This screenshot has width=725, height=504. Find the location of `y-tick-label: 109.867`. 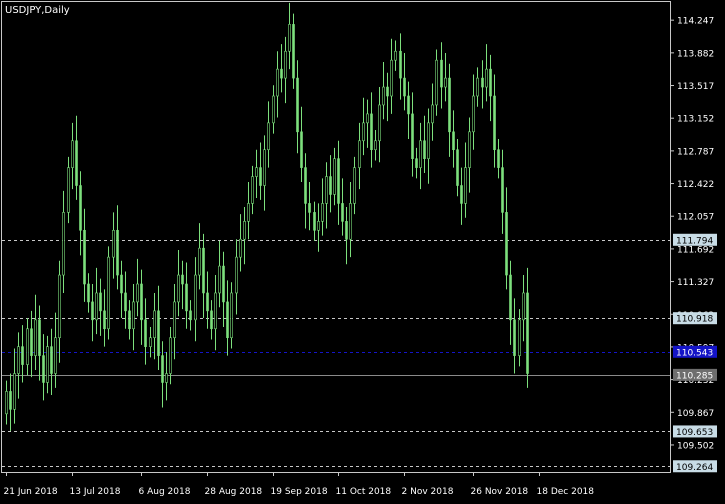

y-tick-label: 109.867 is located at coordinates (695, 414).